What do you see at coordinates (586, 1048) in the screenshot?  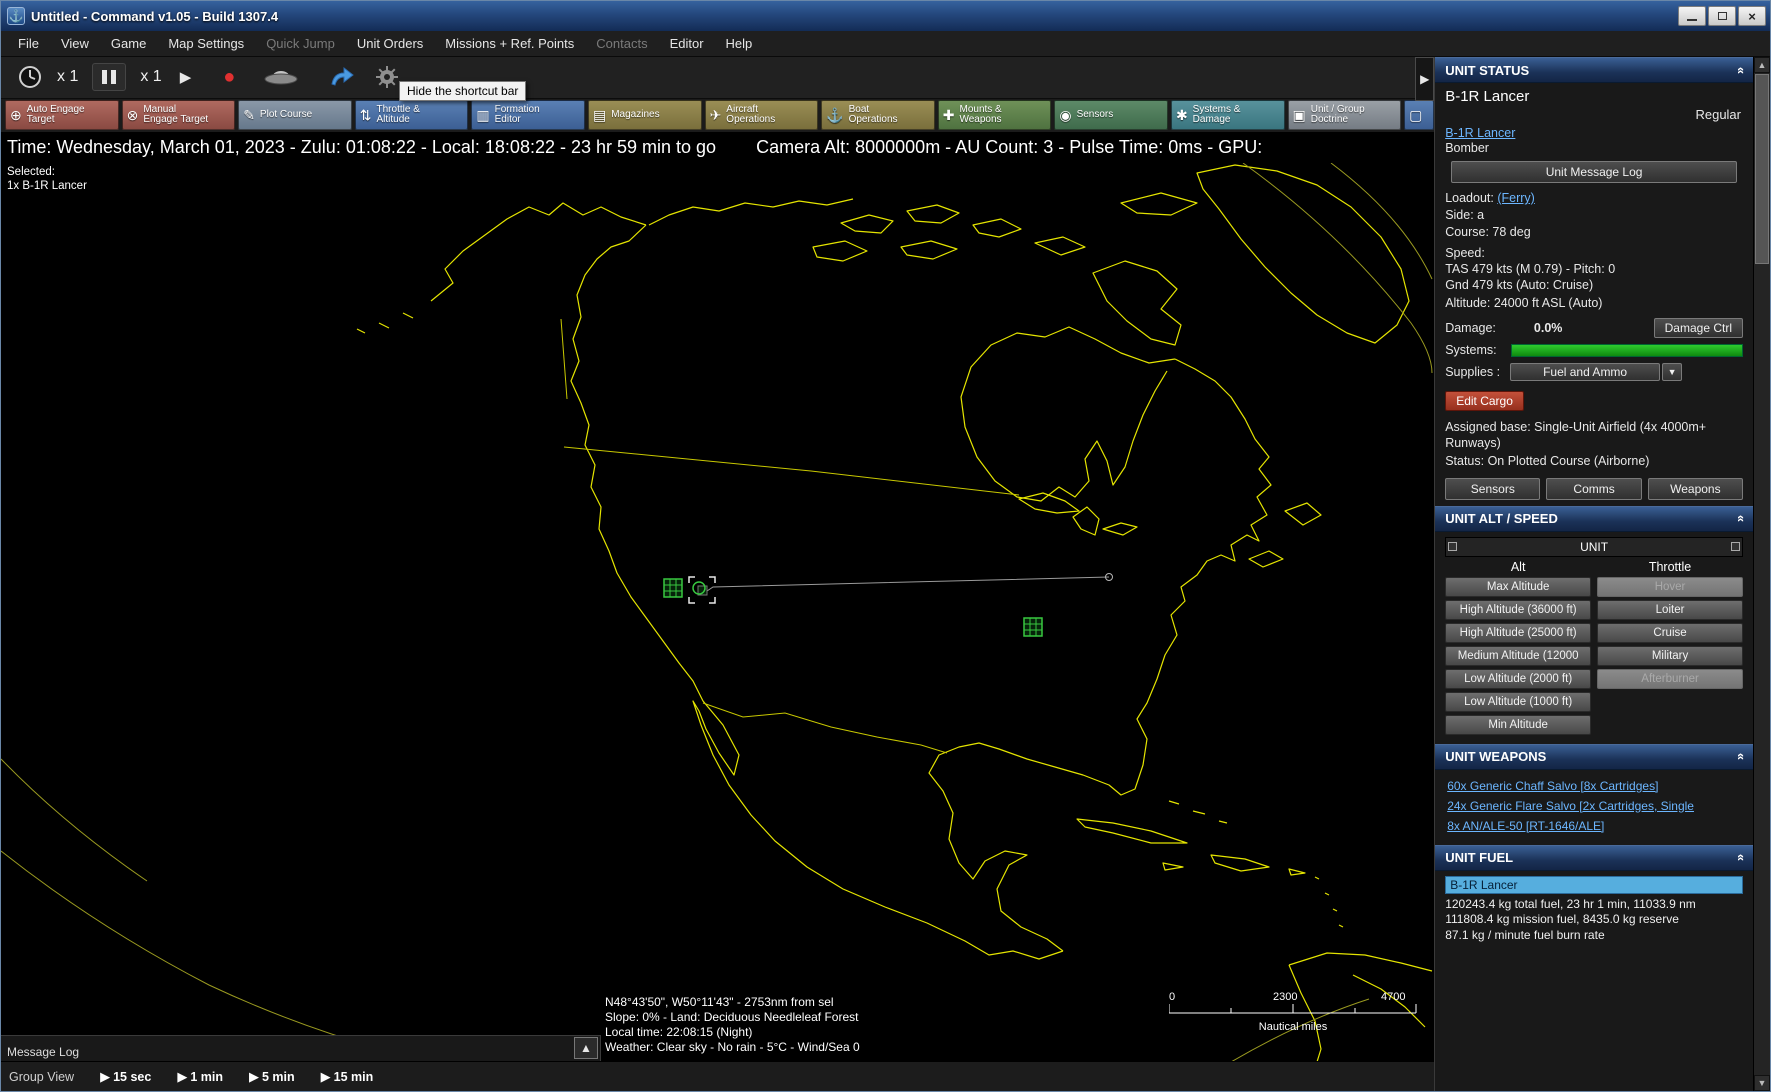 I see `message-log-expand-button: ▲` at bounding box center [586, 1048].